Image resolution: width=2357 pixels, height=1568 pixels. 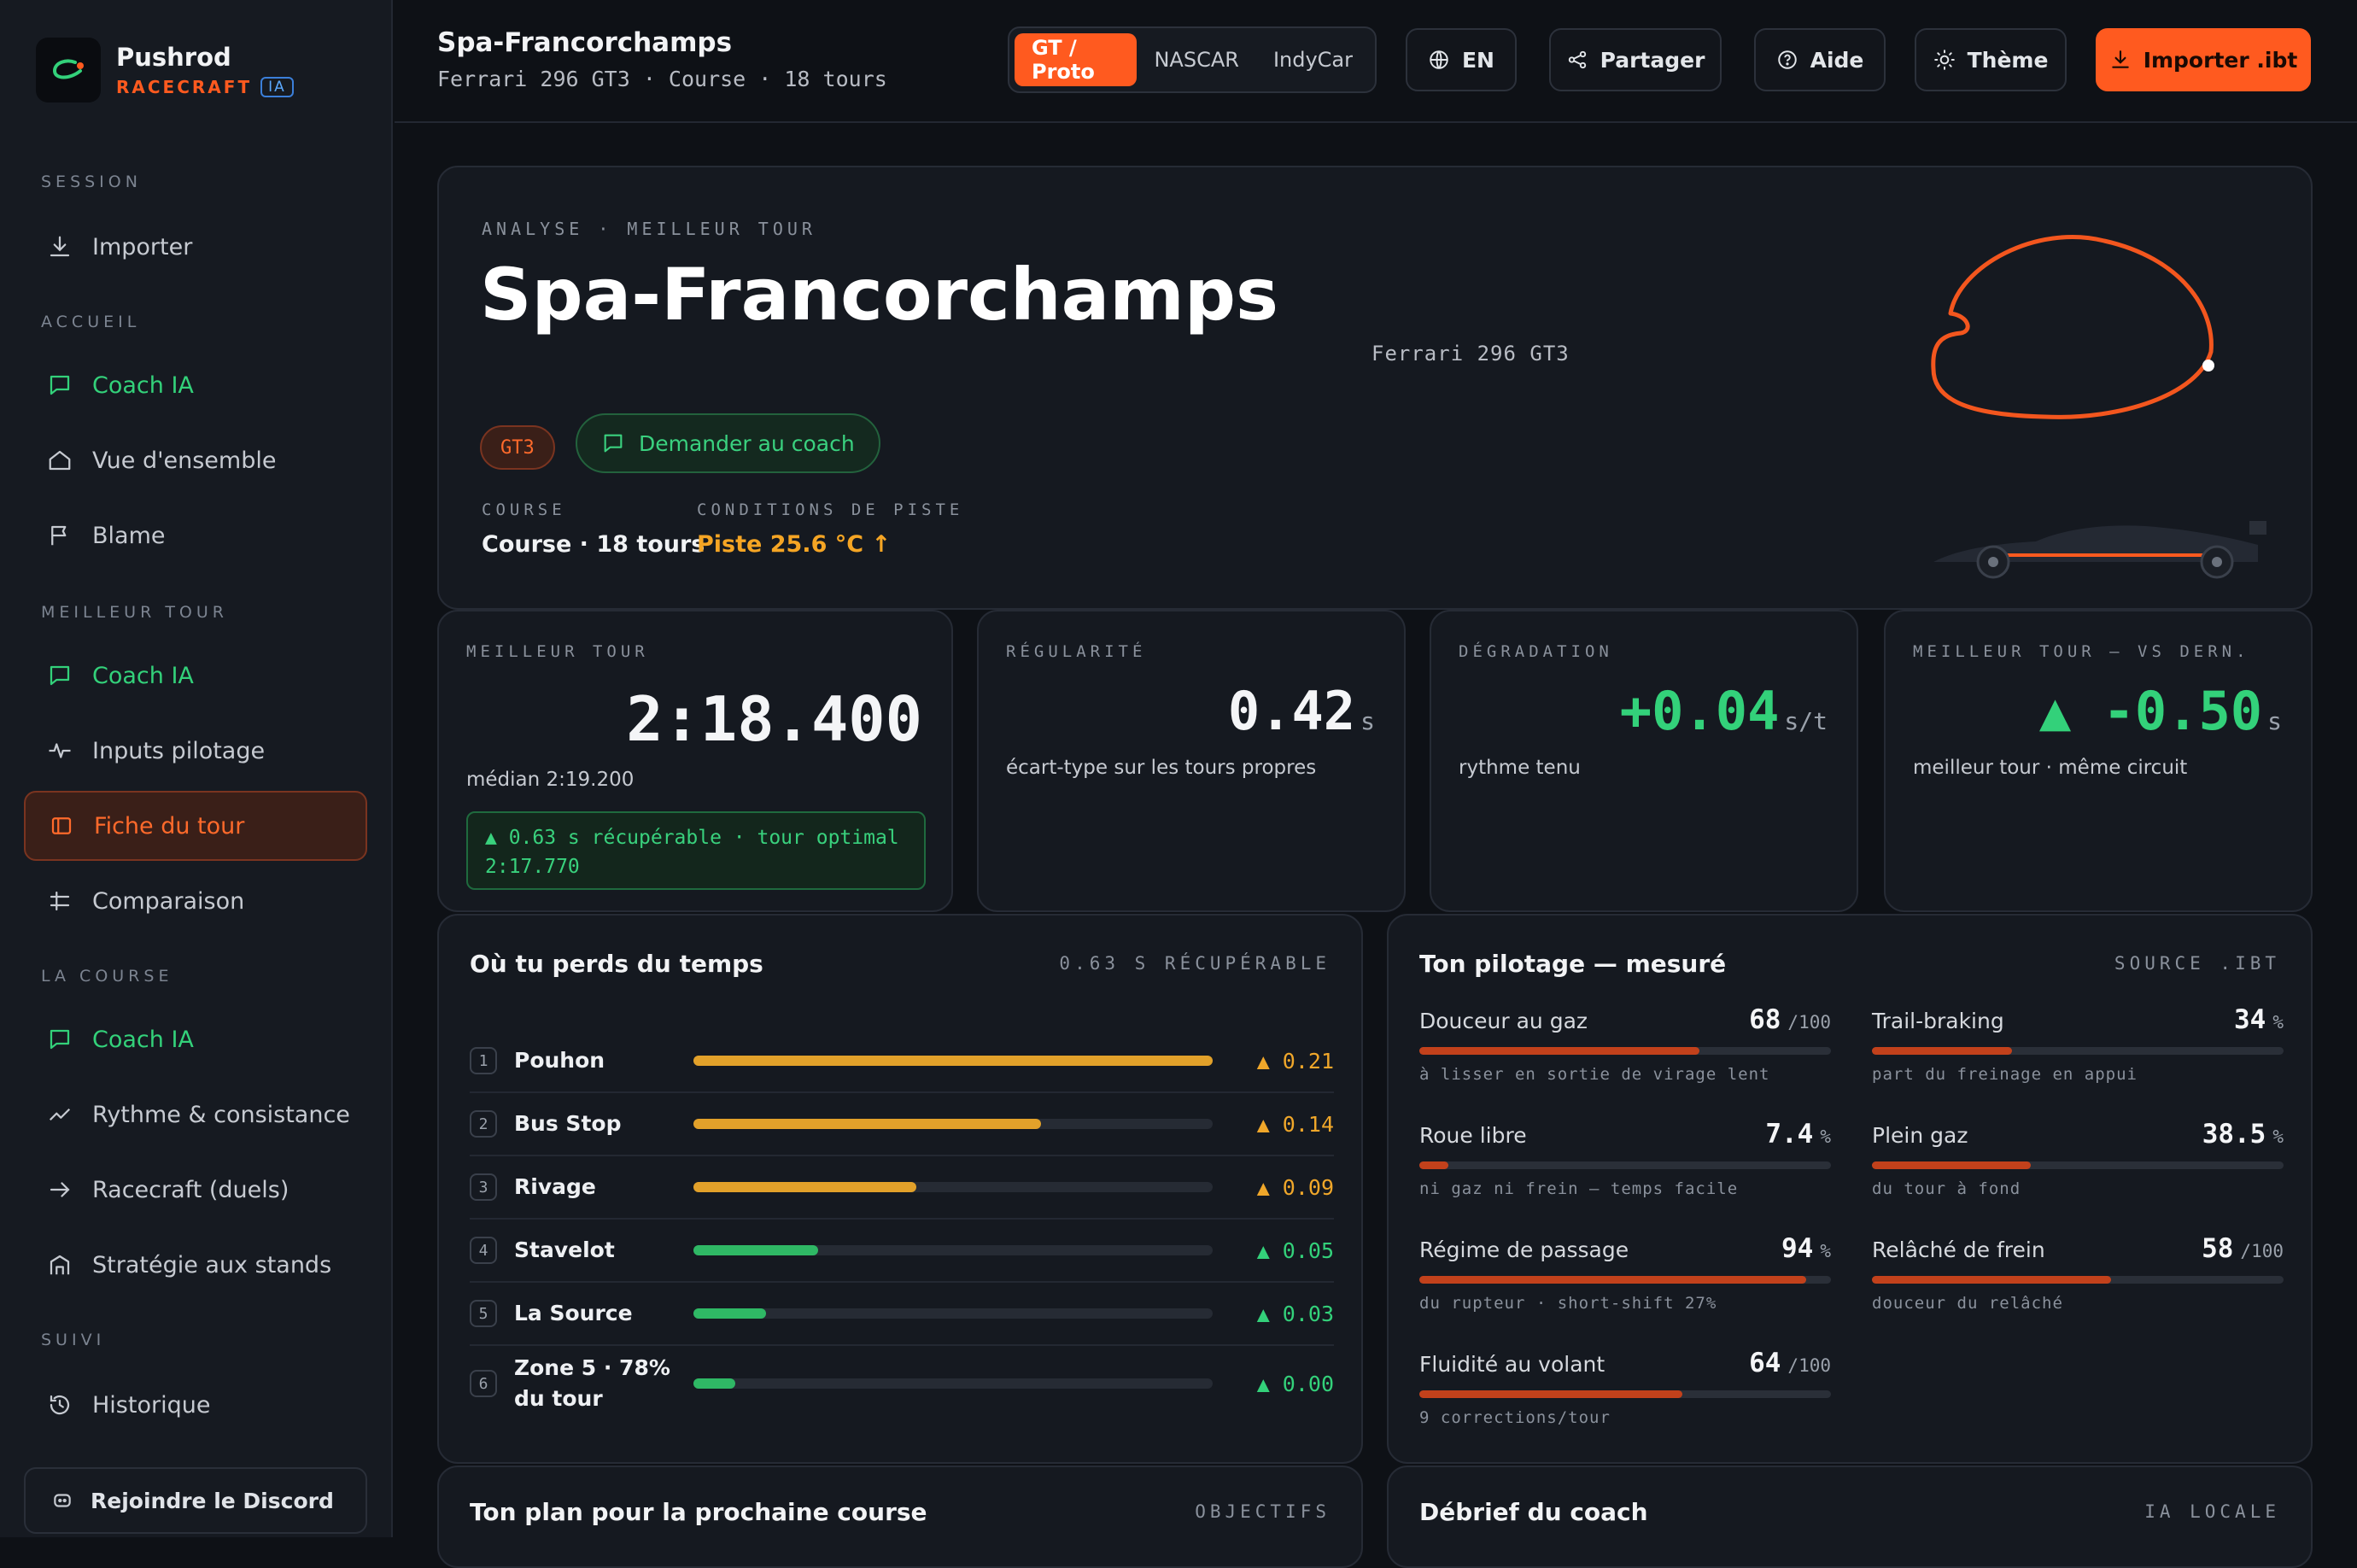 What do you see at coordinates (483, 1384) in the screenshot?
I see `corner-rank: 6` at bounding box center [483, 1384].